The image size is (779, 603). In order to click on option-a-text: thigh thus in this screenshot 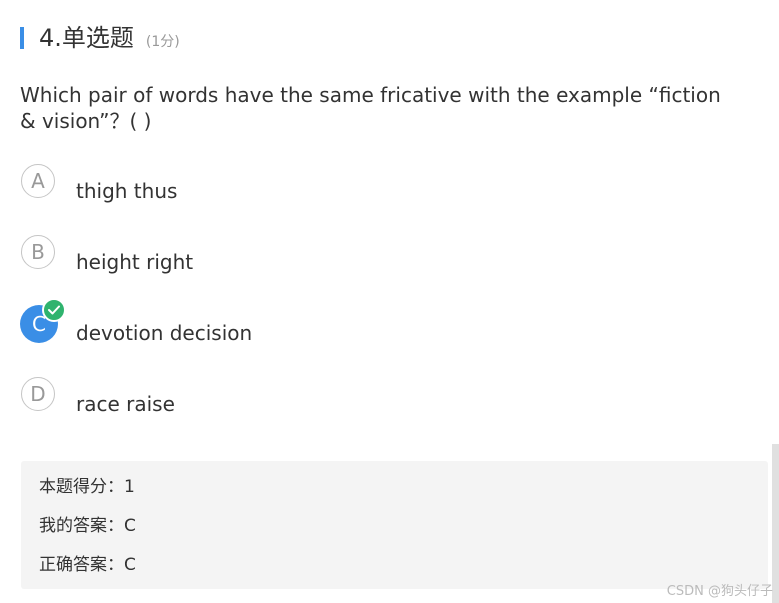, I will do `click(126, 191)`.